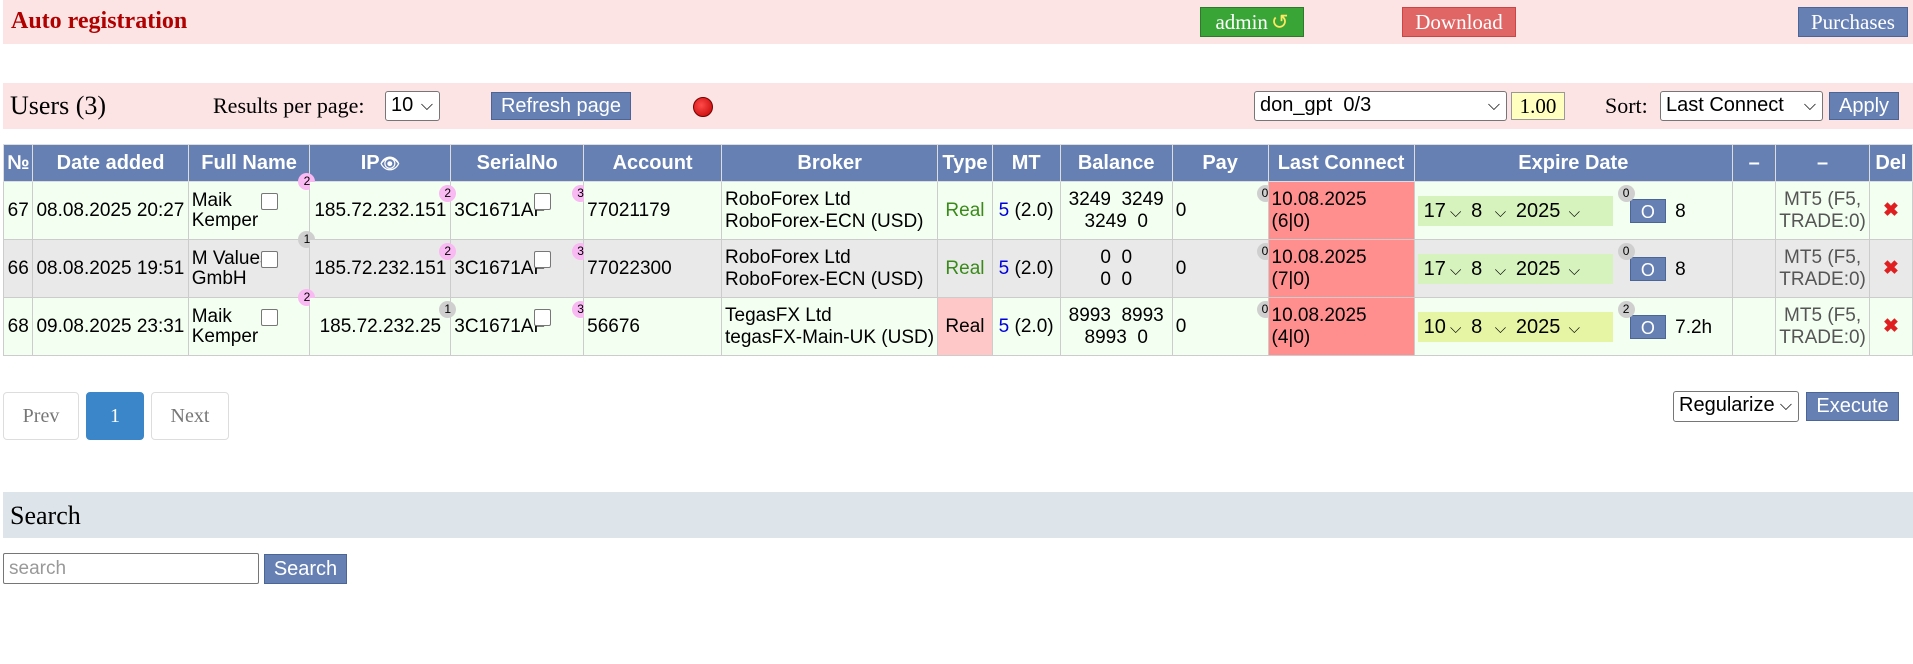 This screenshot has width=1913, height=664. Describe the element at coordinates (824, 279) in the screenshot. I see `broker-server: RoboForex-ECN (USD)` at that location.